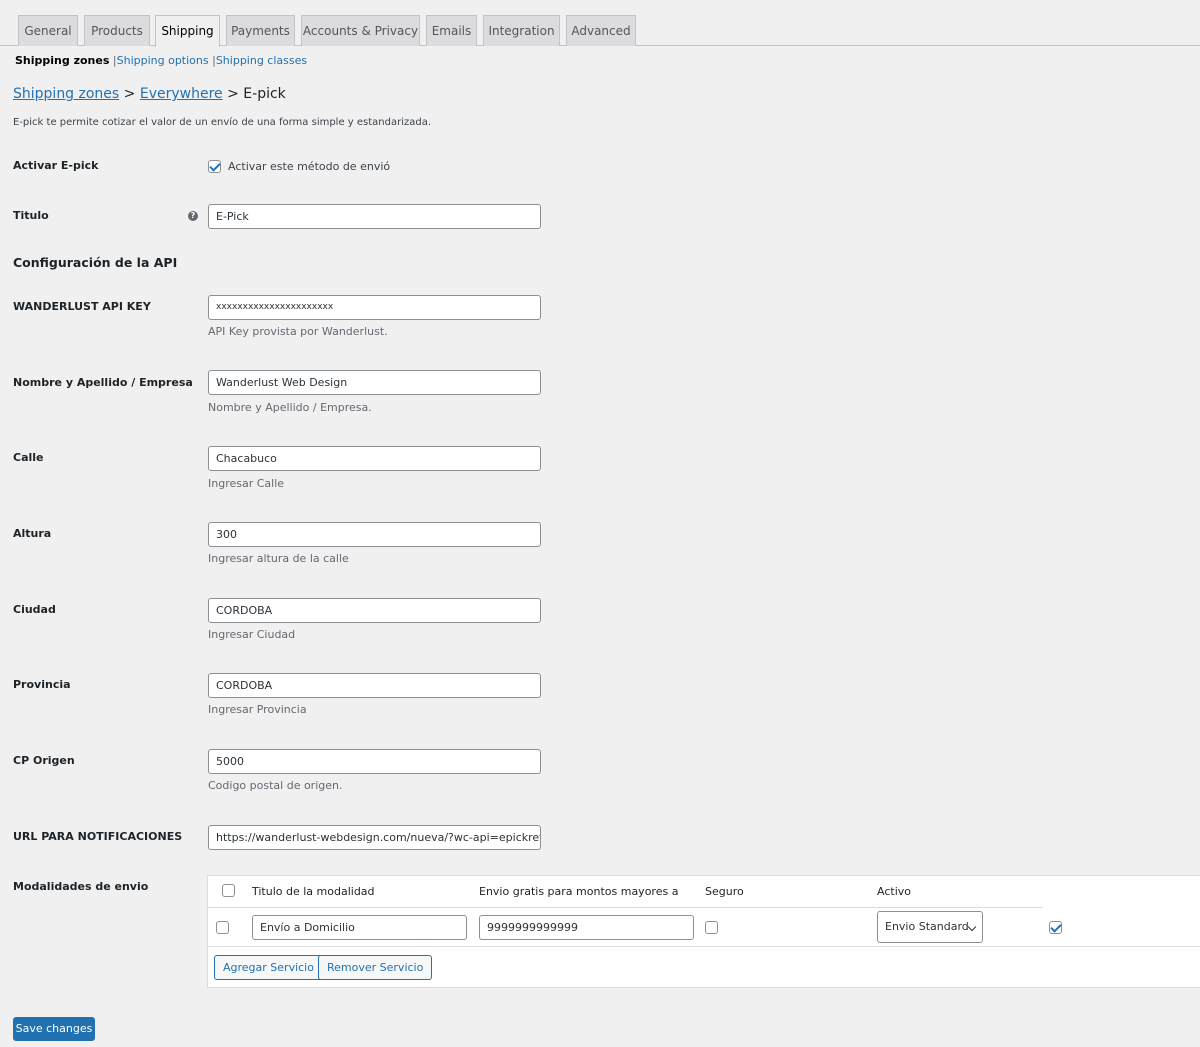 The height and width of the screenshot is (1047, 1200). Describe the element at coordinates (214, 166) in the screenshot. I see `activar-checkbox` at that location.